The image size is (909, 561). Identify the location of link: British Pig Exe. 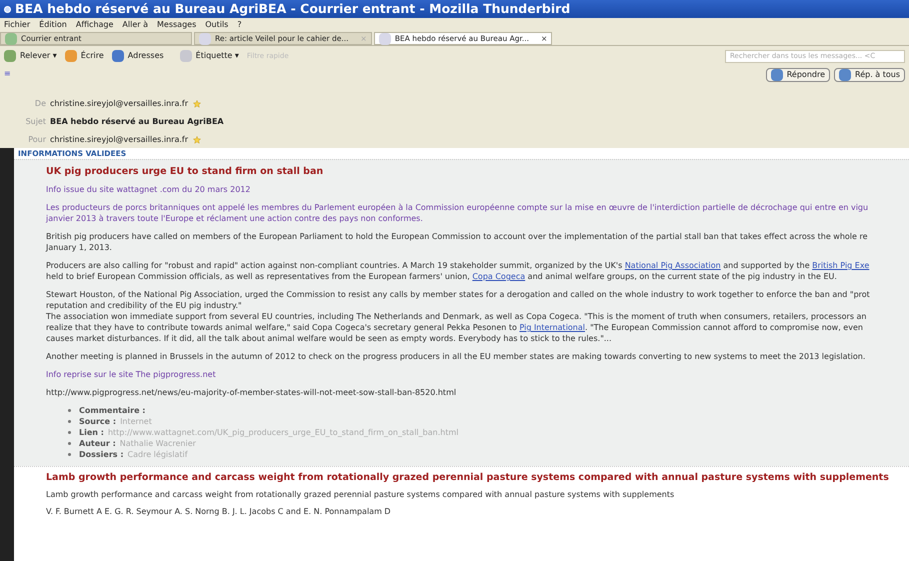
(841, 265).